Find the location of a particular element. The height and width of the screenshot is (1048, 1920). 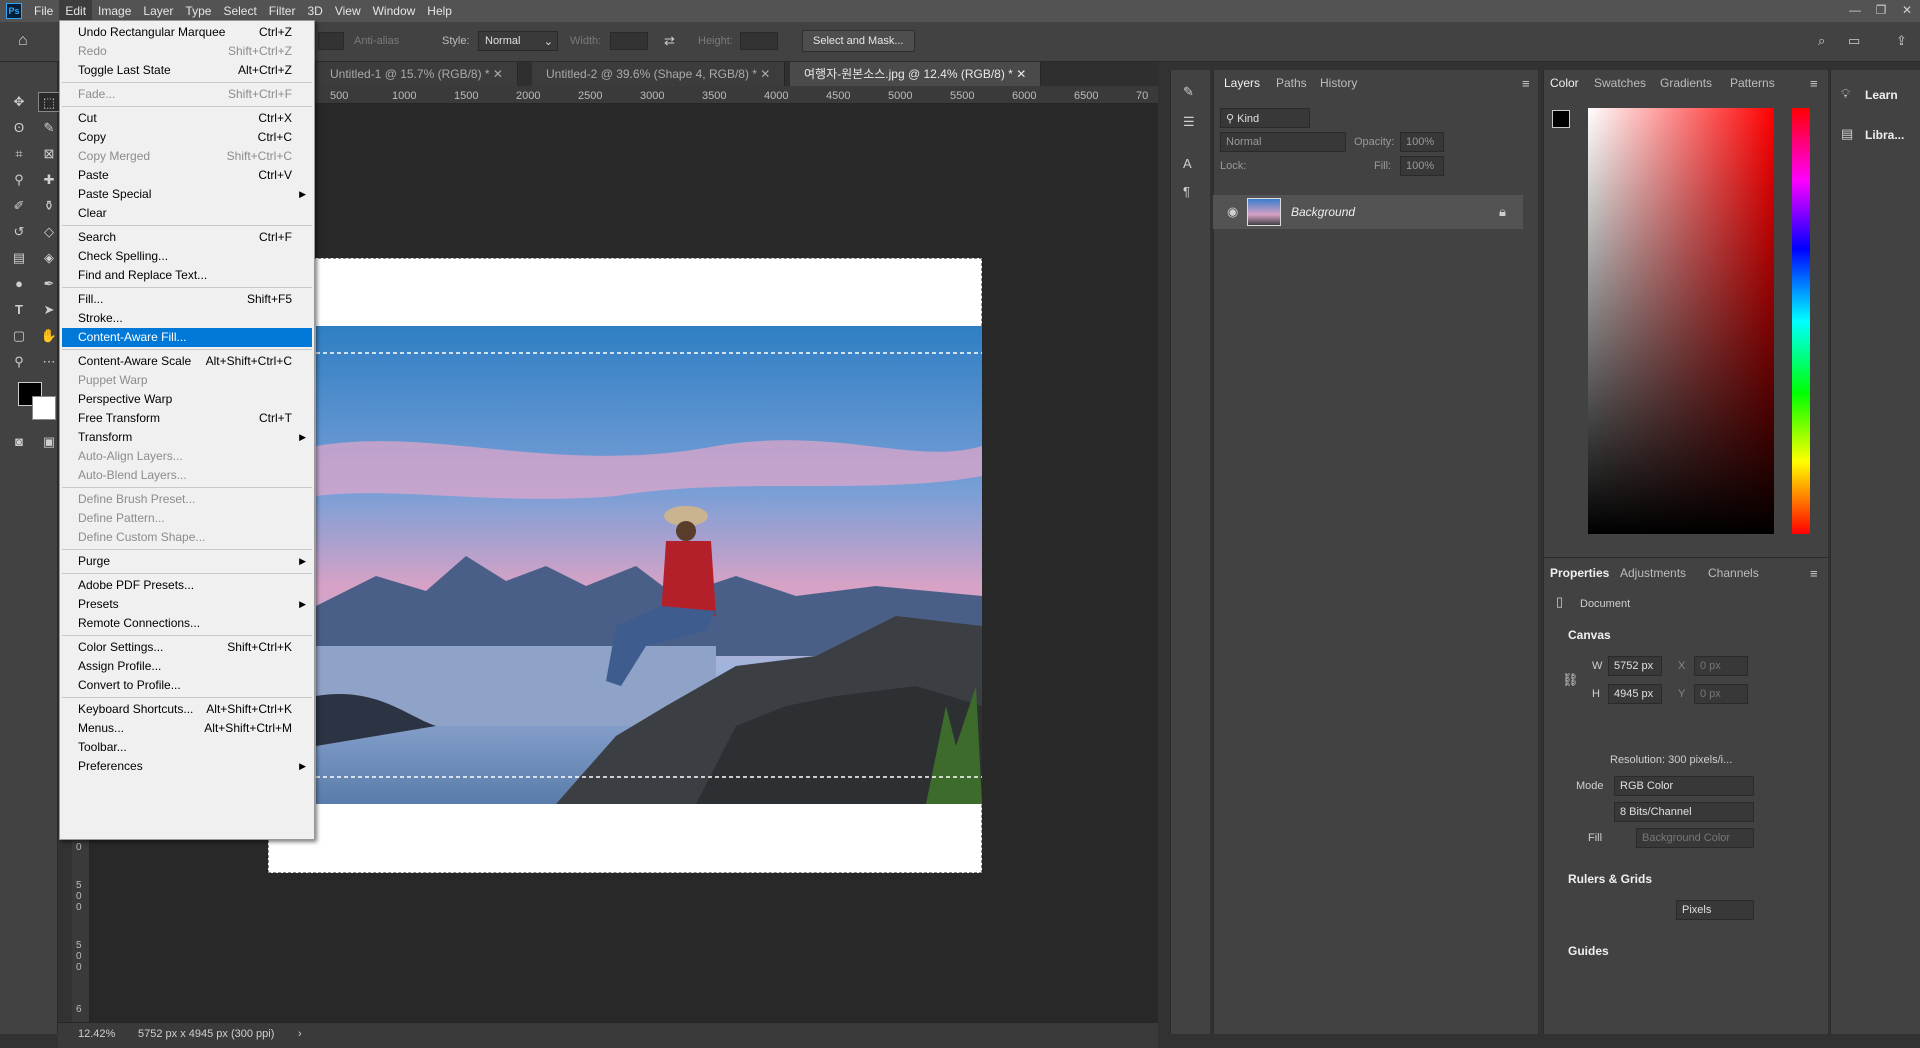

background-color-swatch is located at coordinates (44, 408).